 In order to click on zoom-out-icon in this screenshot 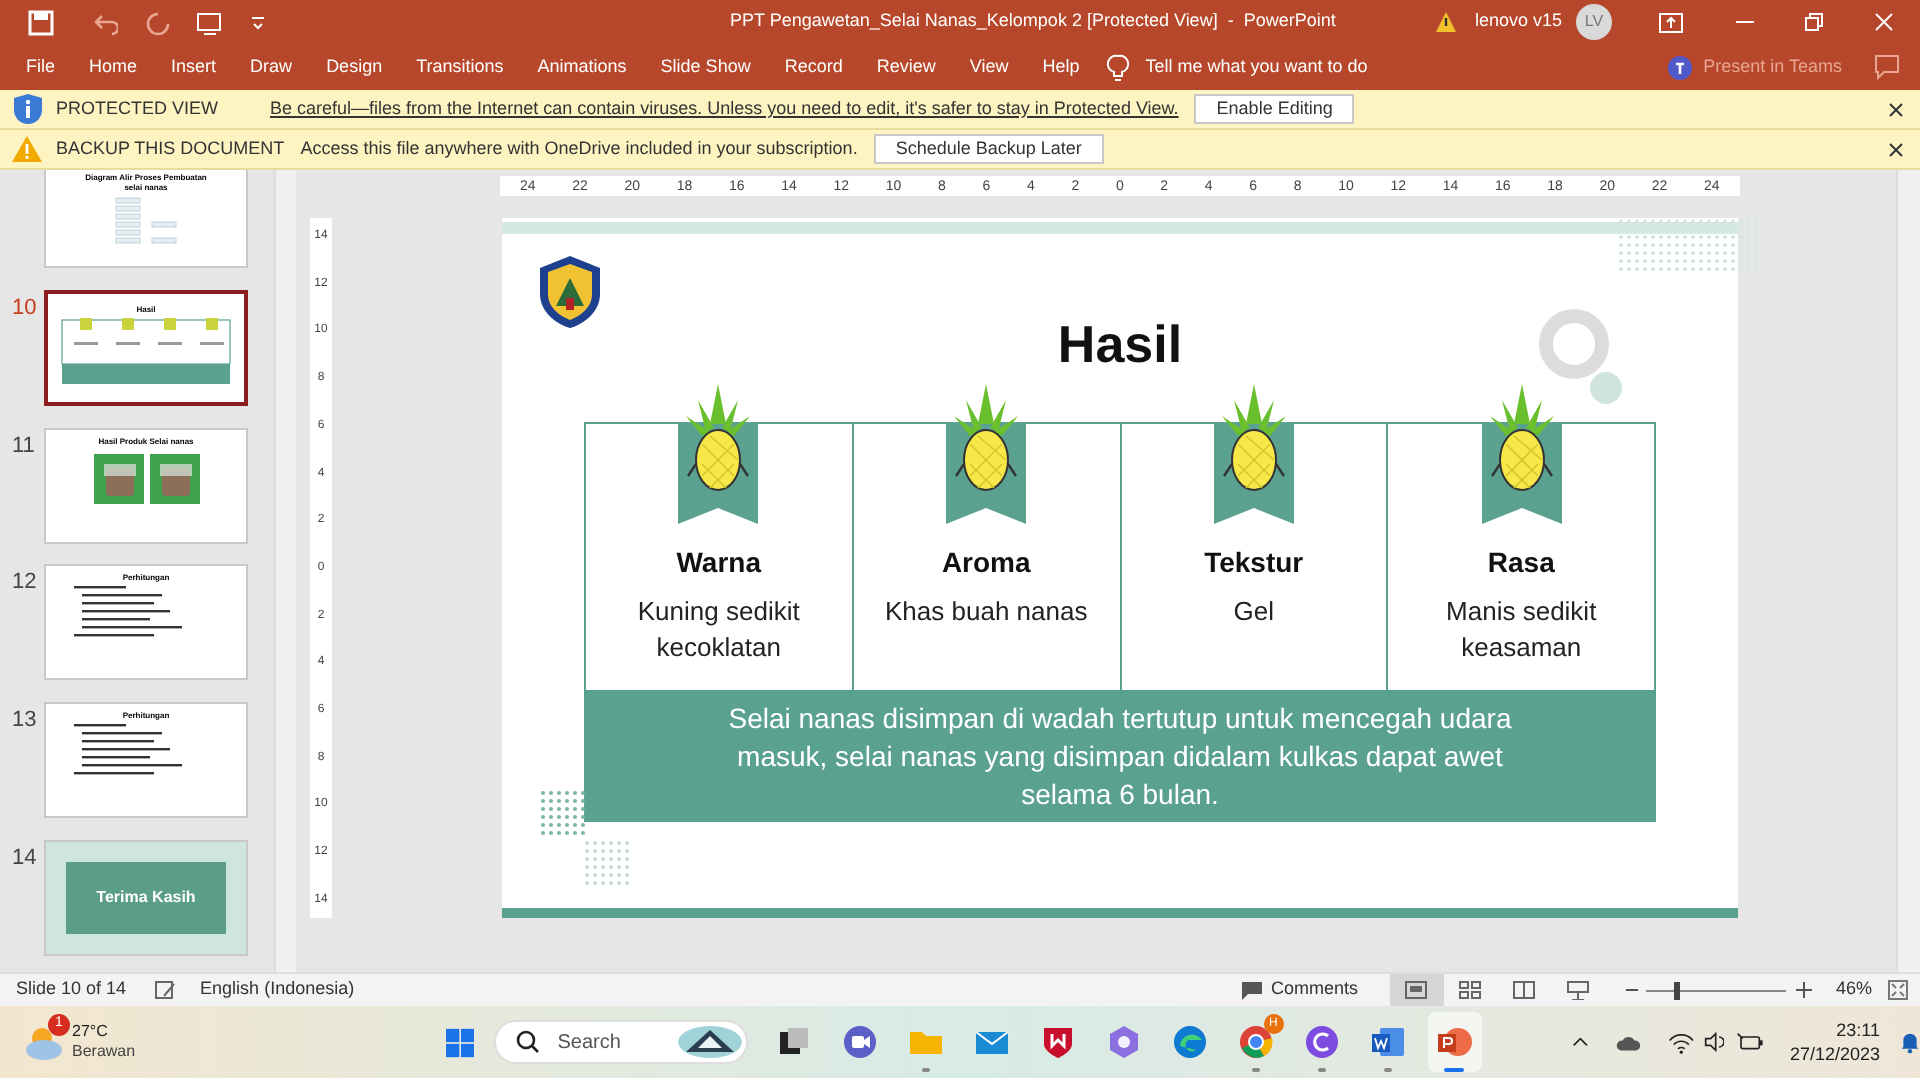, I will do `click(1631, 990)`.